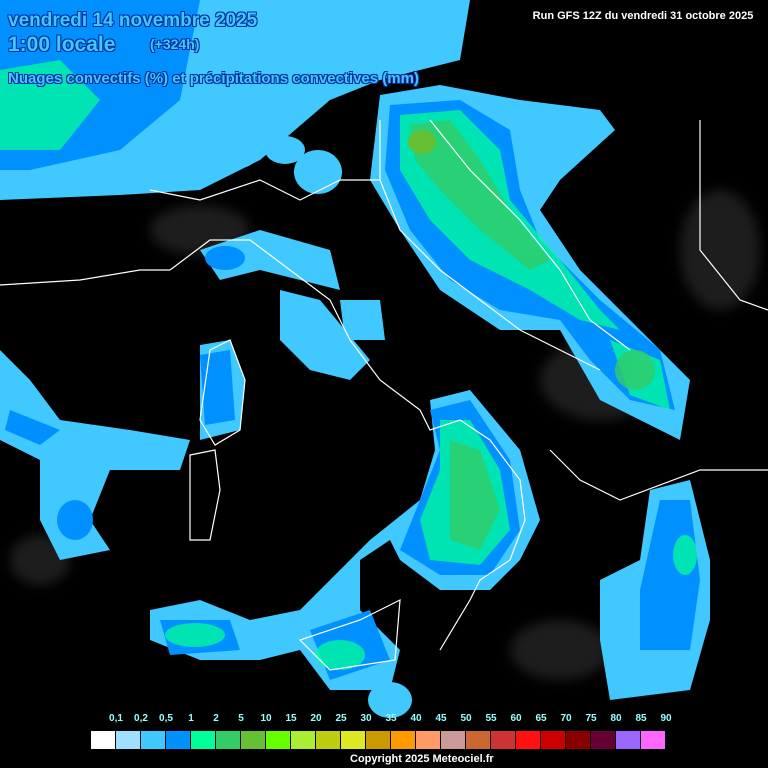  What do you see at coordinates (566, 718) in the screenshot?
I see `legend-label: 70` at bounding box center [566, 718].